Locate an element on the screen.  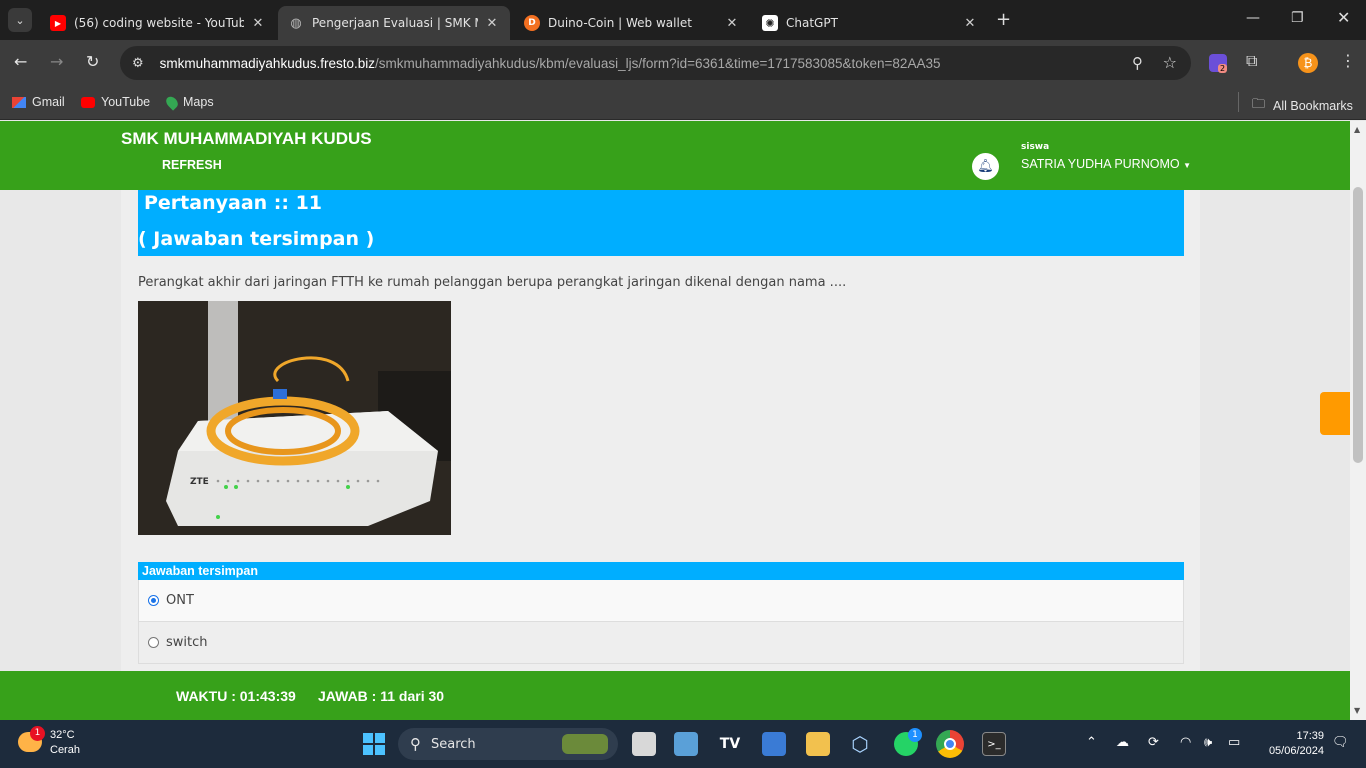
tab-evaluasi: ◍ Pengerjaan Evaluasi | SMK MUH ✕ is located at coordinates (394, 23).